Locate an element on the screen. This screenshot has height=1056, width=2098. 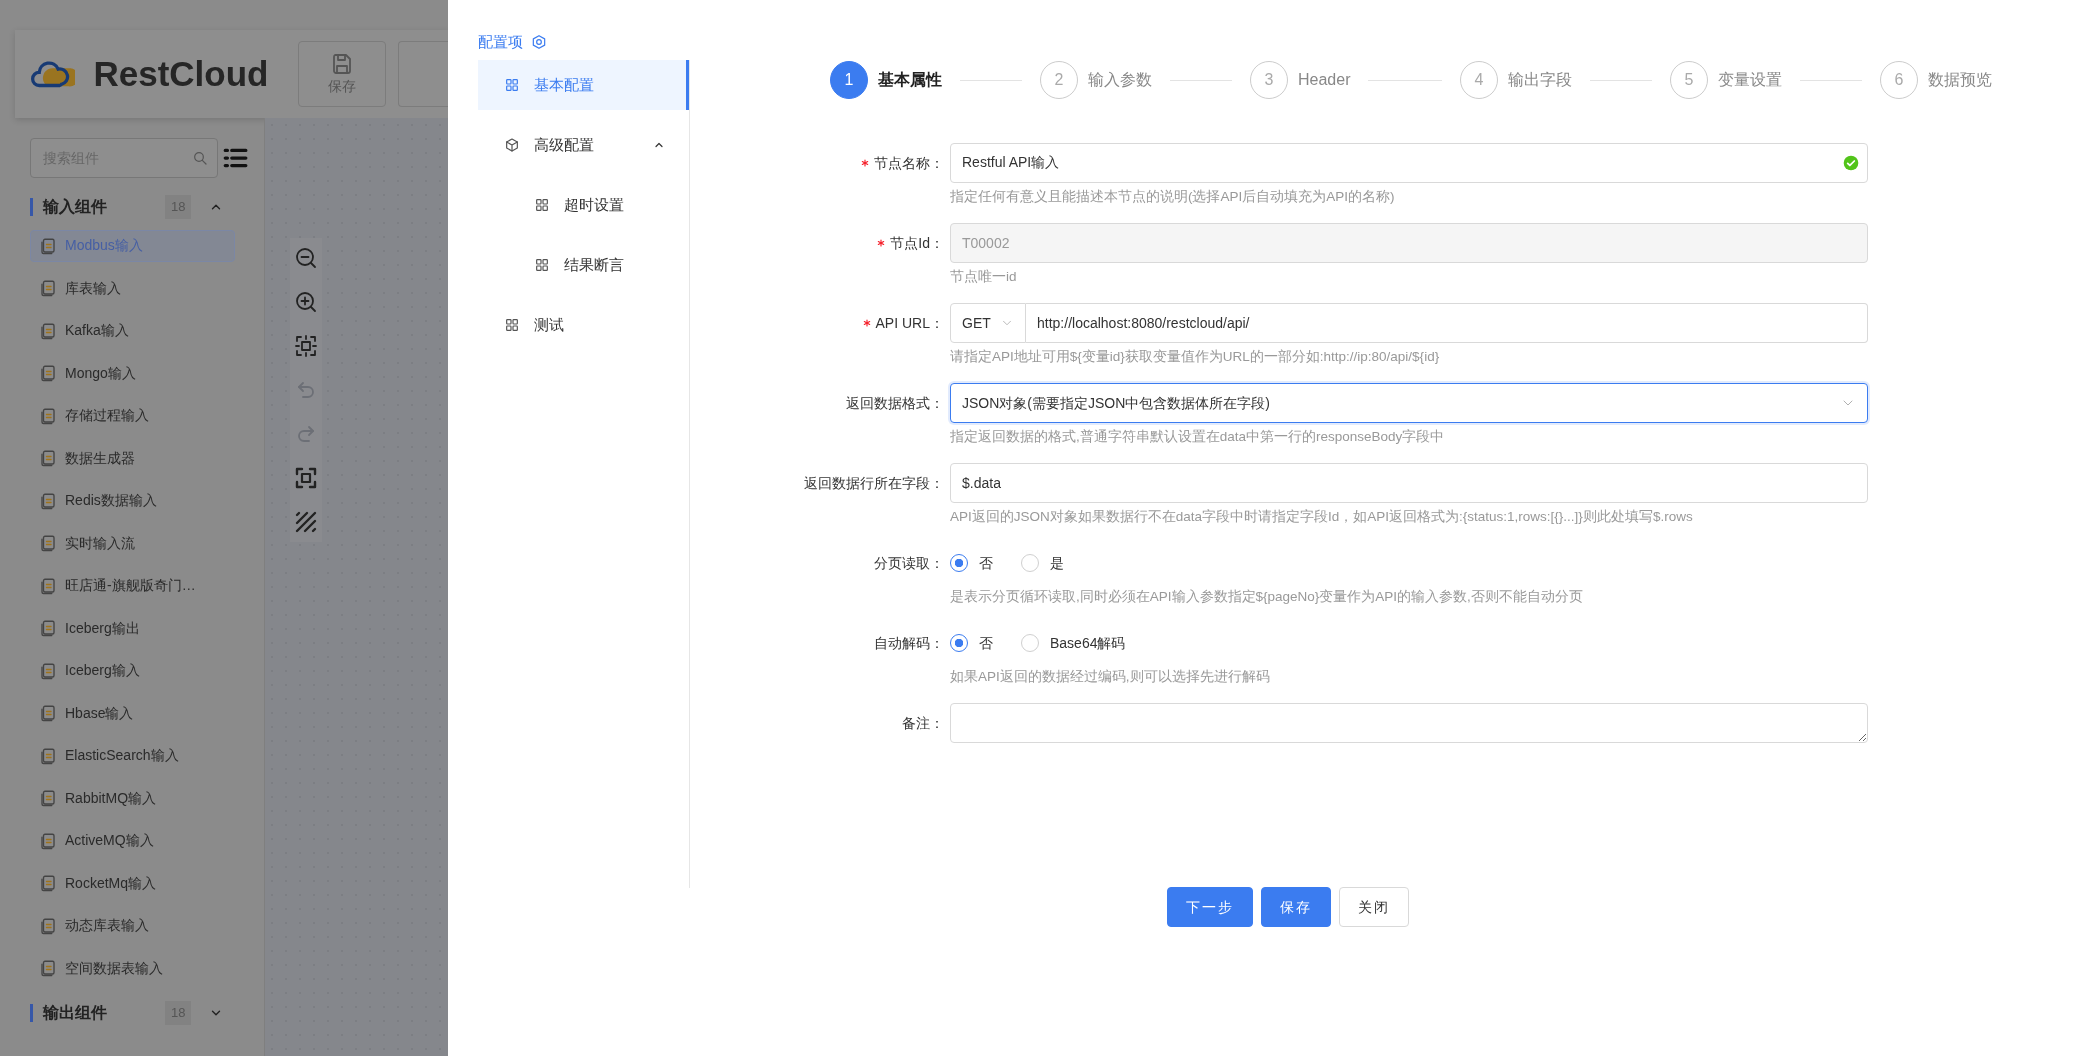
component-item: Kafka输入 is located at coordinates (132, 330).